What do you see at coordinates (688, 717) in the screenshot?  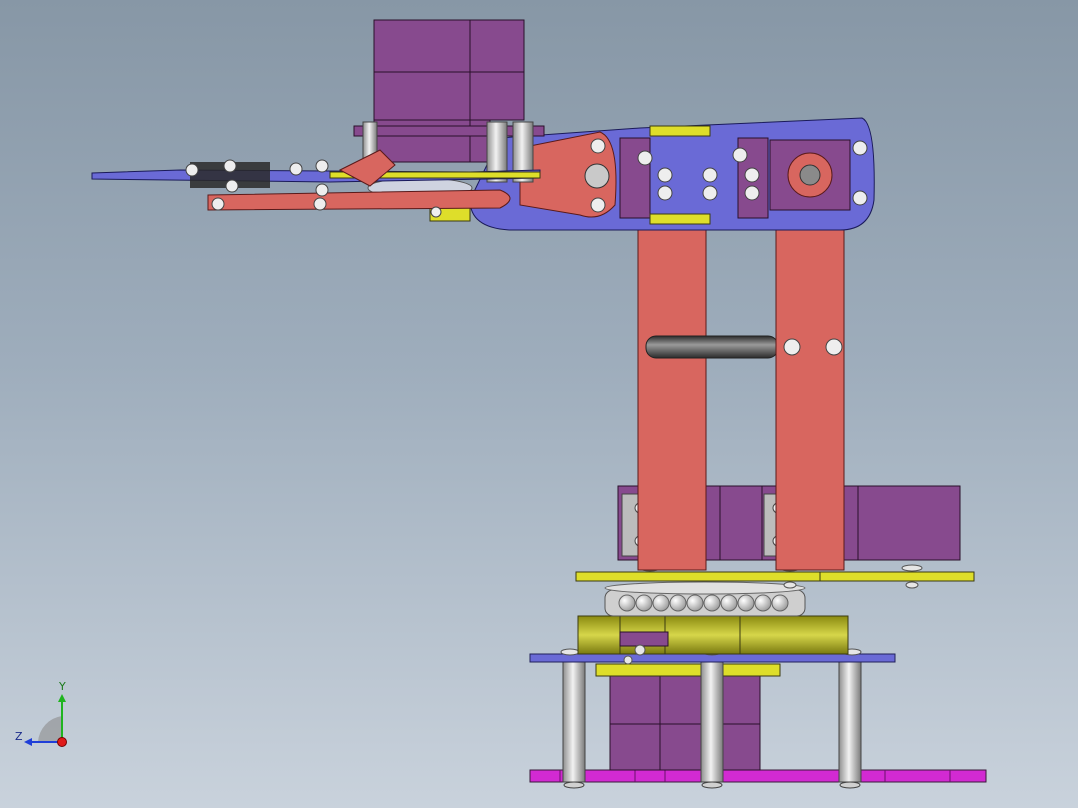 I see `base-servo` at bounding box center [688, 717].